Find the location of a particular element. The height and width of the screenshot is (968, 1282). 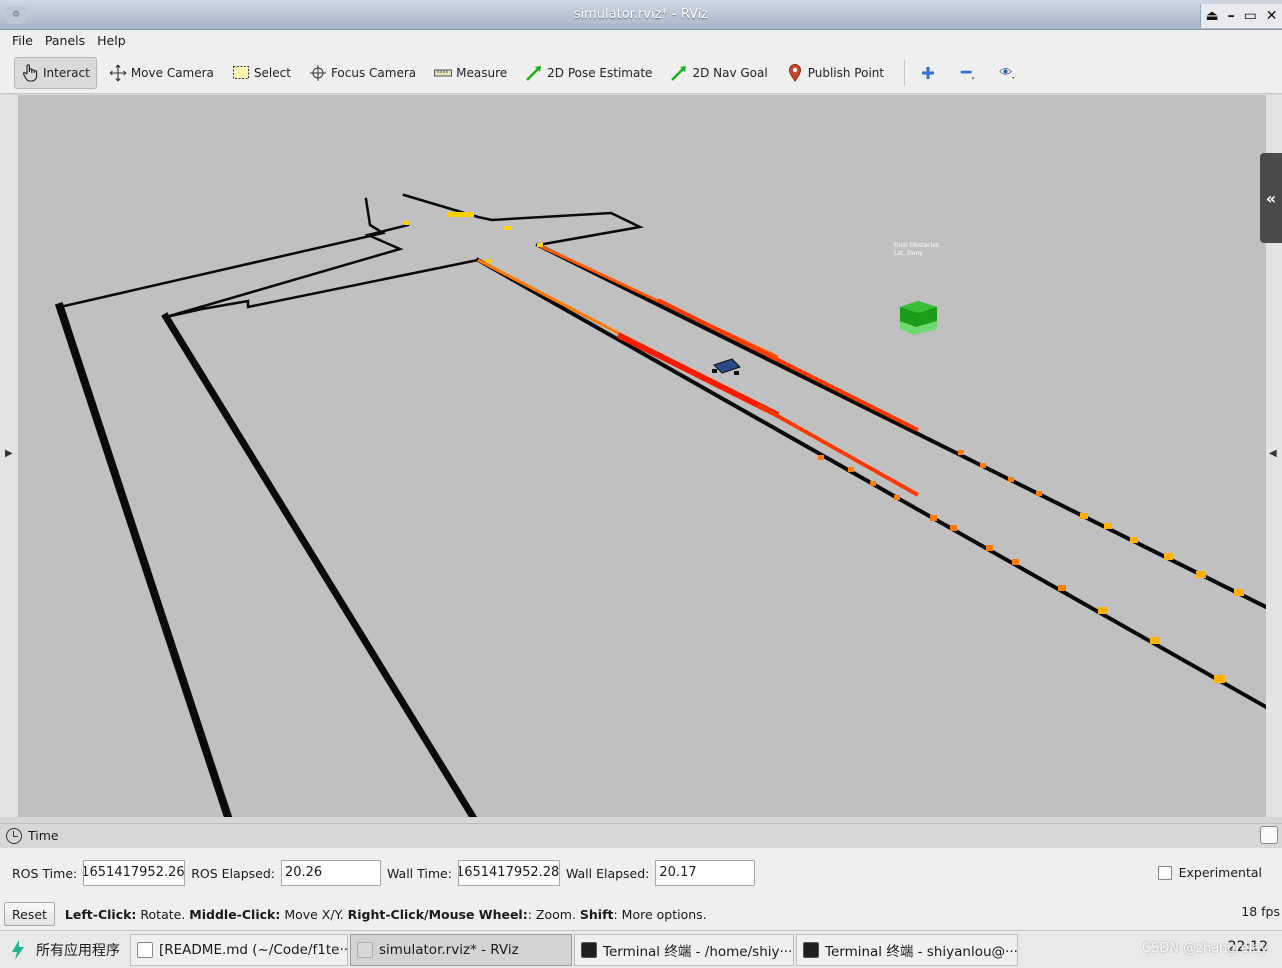

task-label: Terminal 终端 - /home/shiy··· is located at coordinates (698, 951).